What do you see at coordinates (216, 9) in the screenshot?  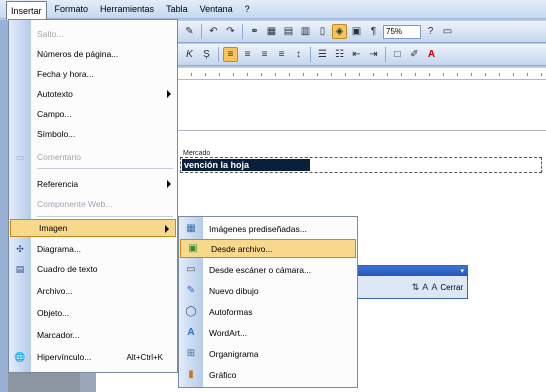 I see `menu-ventana: Ventana` at bounding box center [216, 9].